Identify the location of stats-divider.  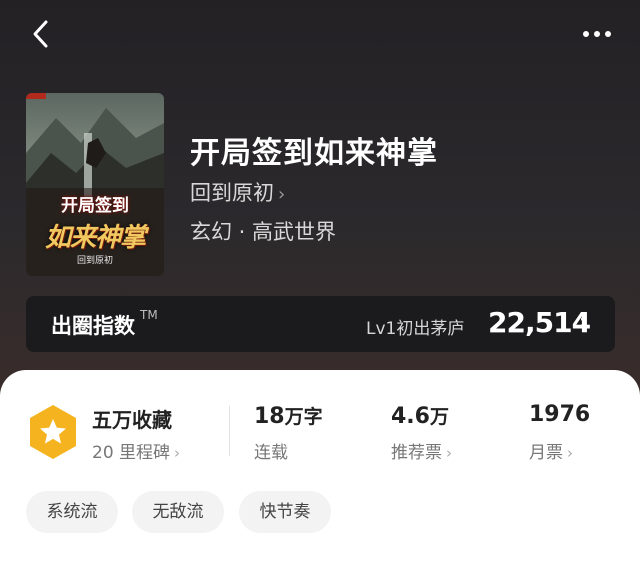
(229, 431).